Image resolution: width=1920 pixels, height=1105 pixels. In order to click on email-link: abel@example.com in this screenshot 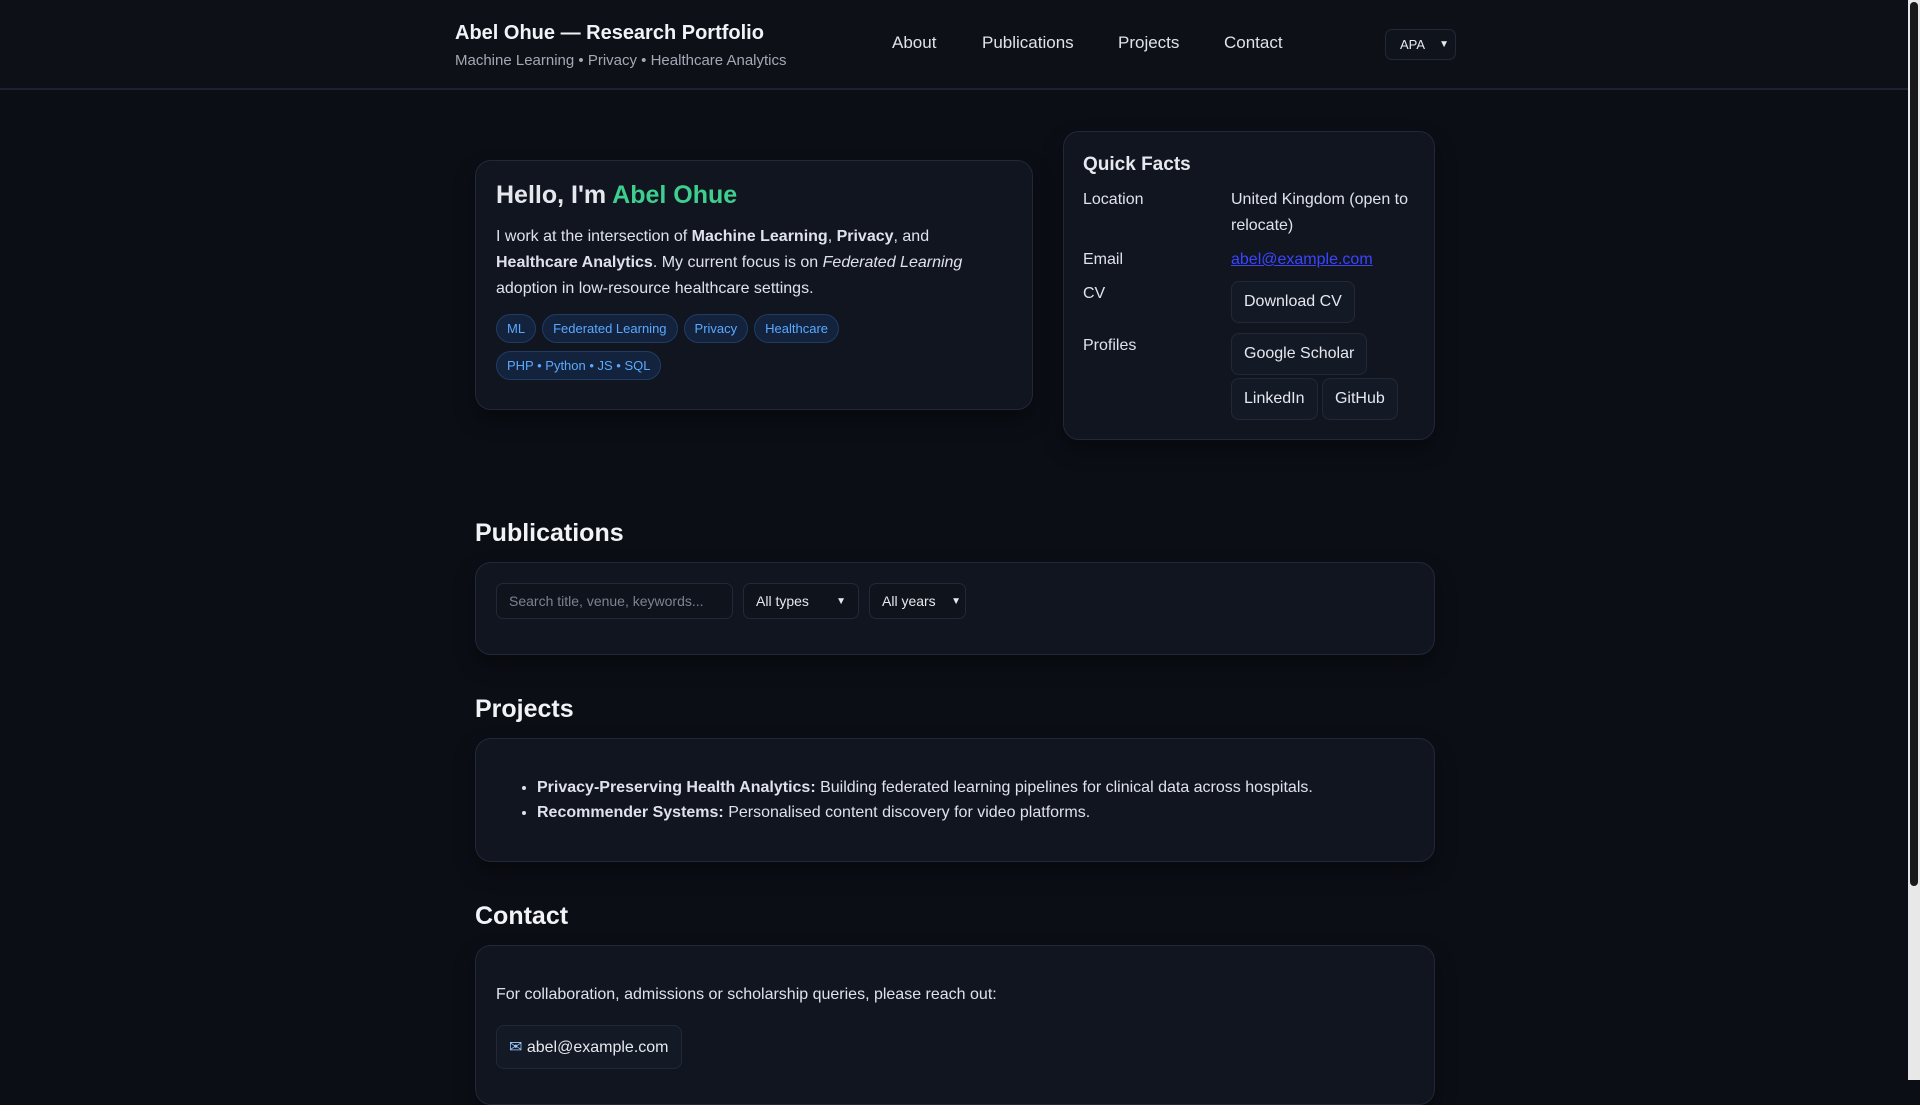, I will do `click(1302, 260)`.